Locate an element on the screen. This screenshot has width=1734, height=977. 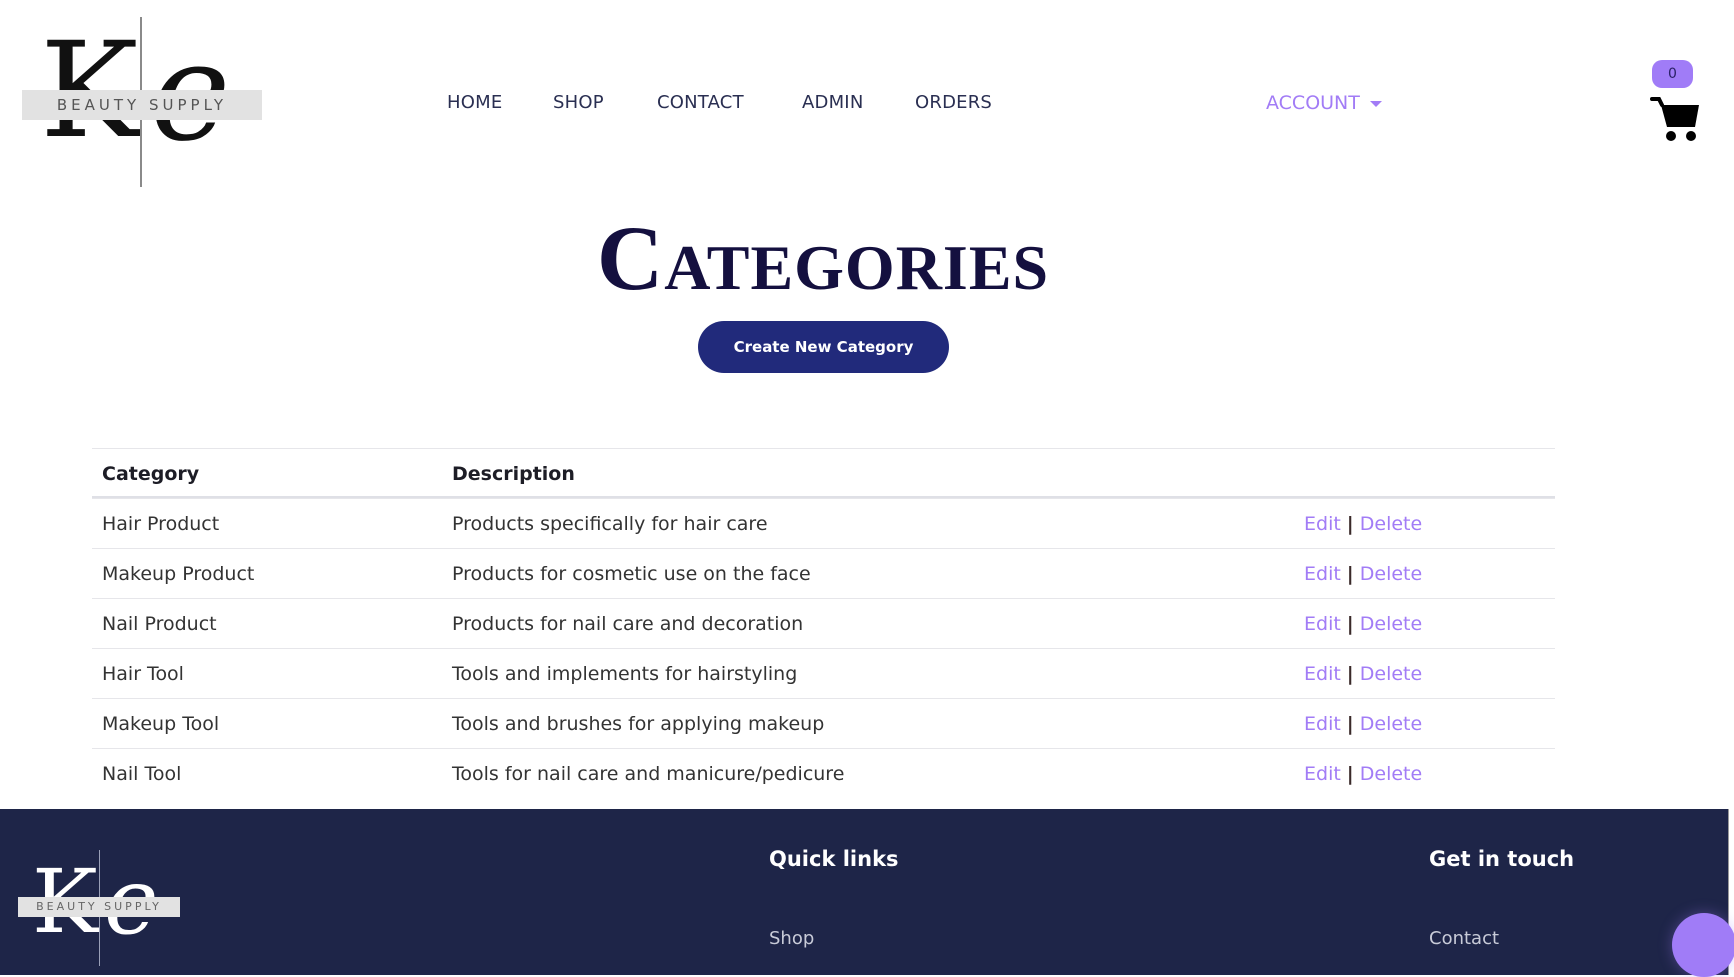
footer-logo-tagline: BEAUTY SUPPLY is located at coordinates (99, 907).